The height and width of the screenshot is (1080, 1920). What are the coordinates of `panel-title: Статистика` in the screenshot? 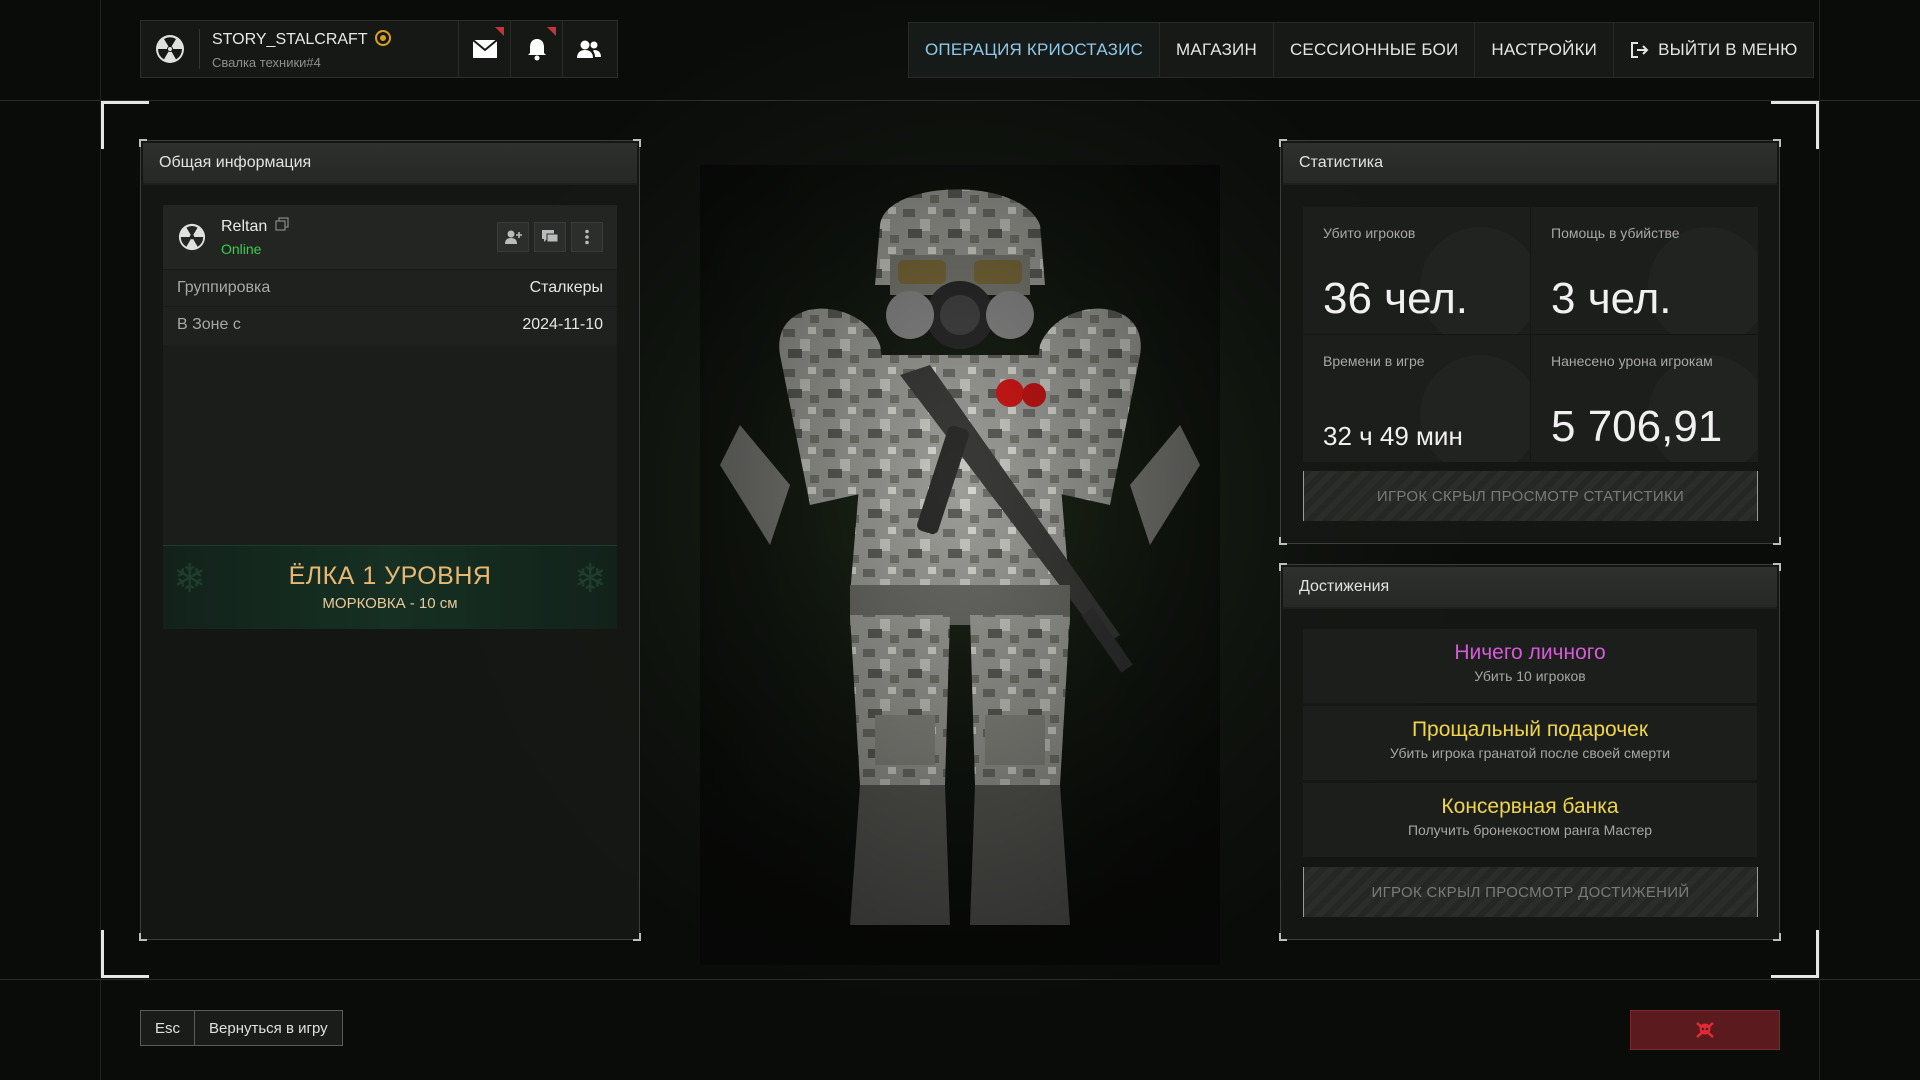 It's located at (1530, 164).